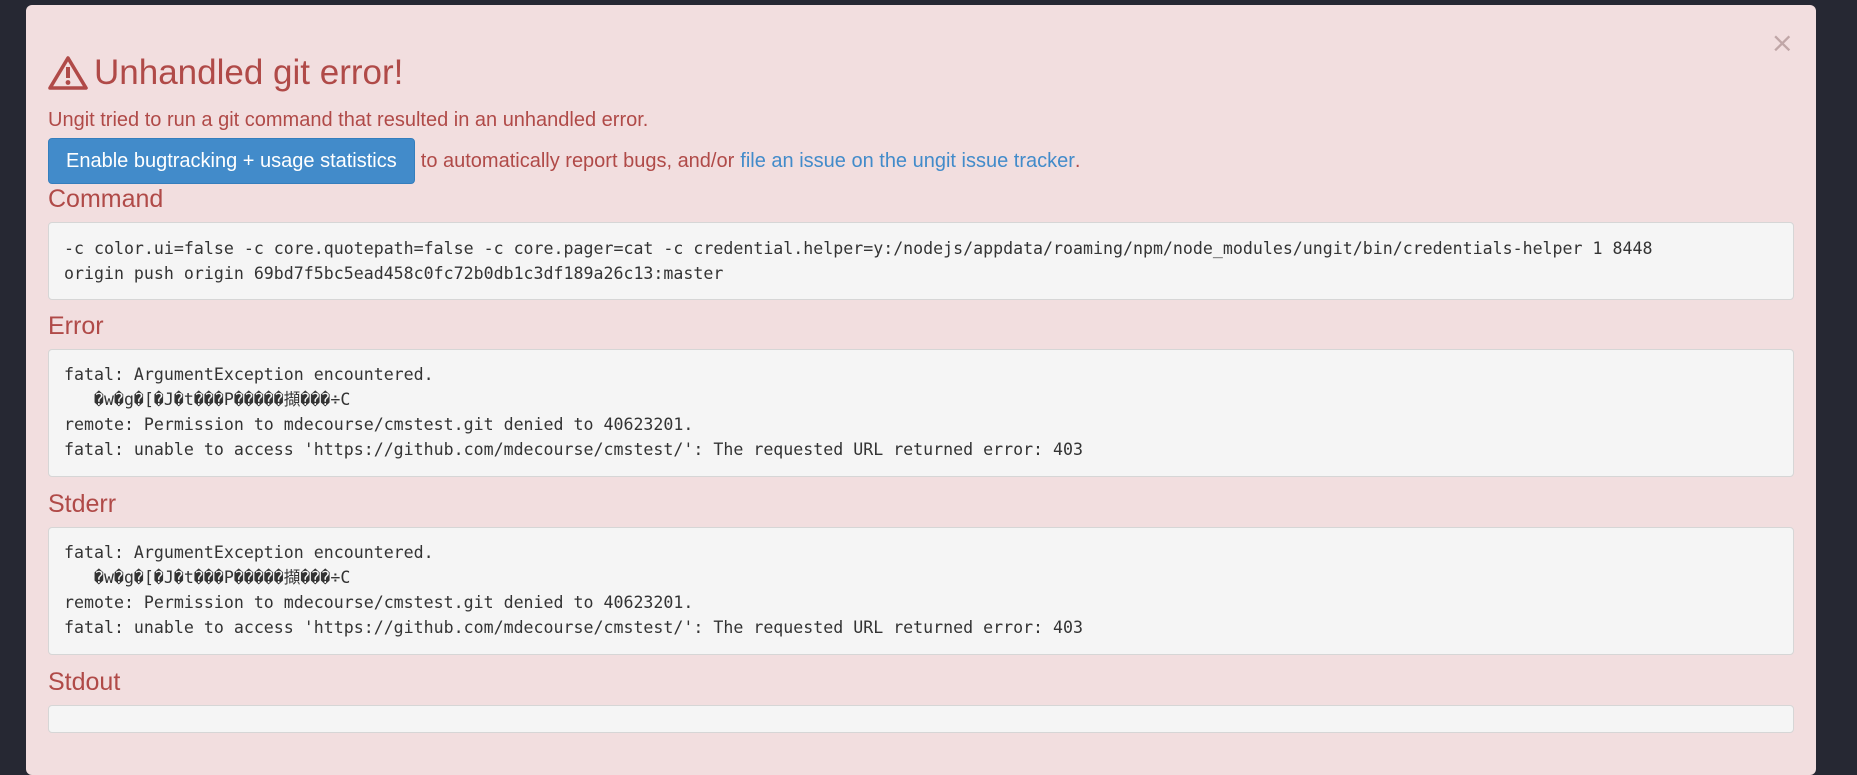  I want to click on warning-triangle-icon, so click(68, 73).